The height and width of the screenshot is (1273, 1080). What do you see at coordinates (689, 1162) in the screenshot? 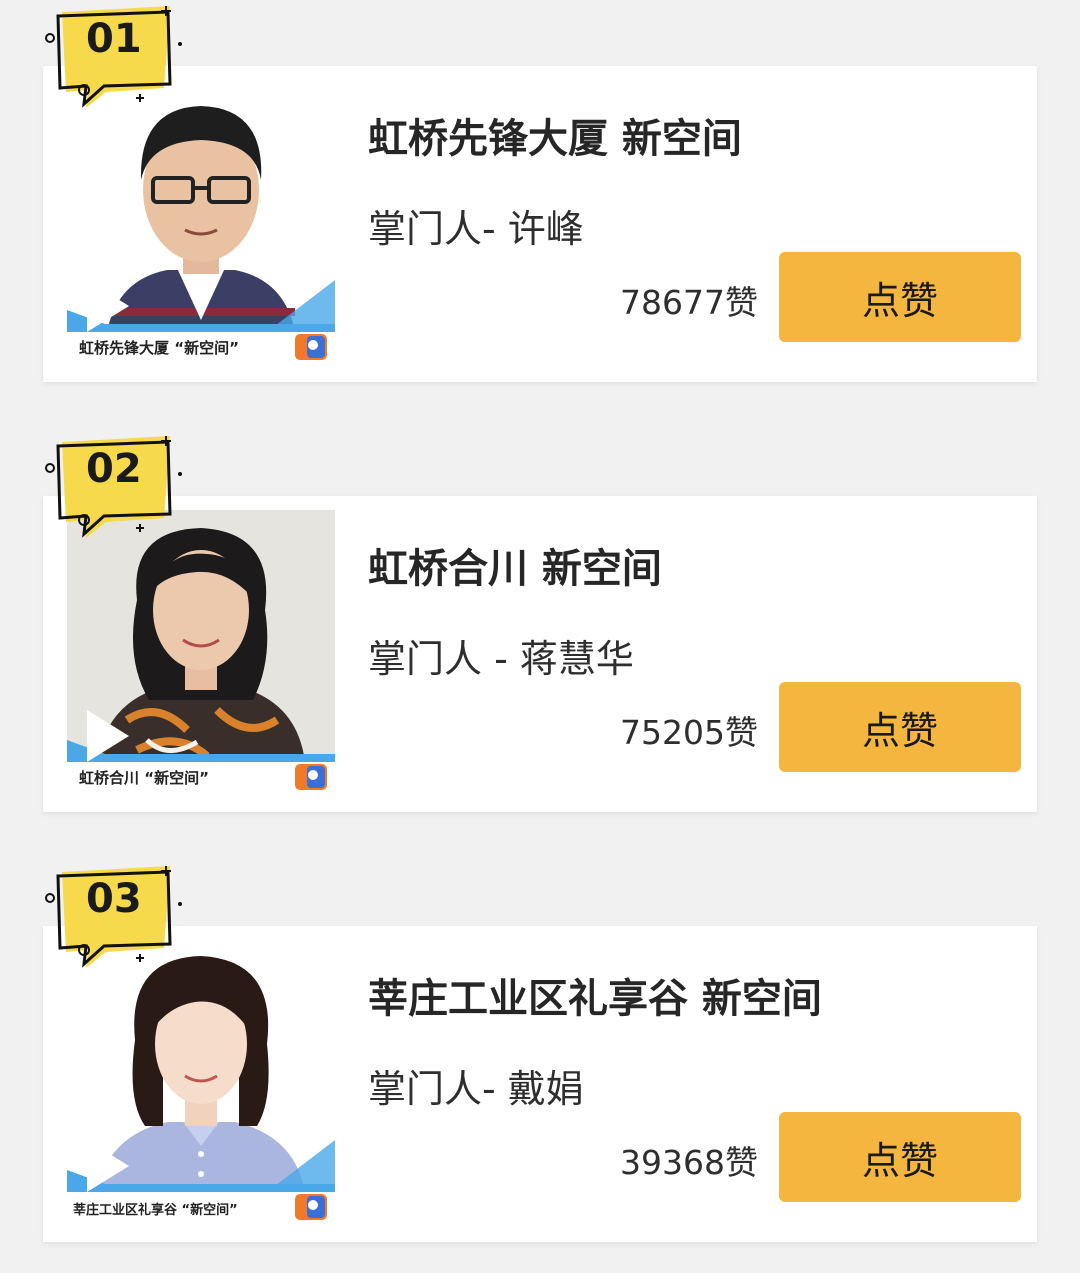
I see `like-count: 39368赞` at bounding box center [689, 1162].